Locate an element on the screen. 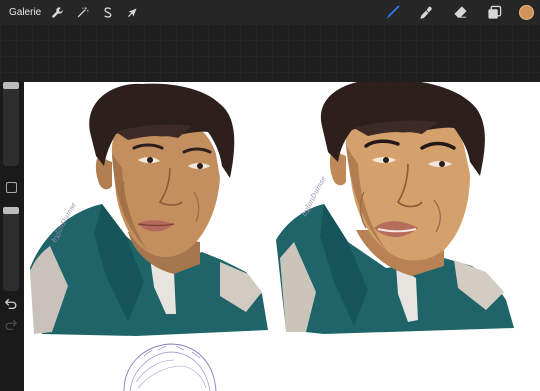  opacity-slider-thumb is located at coordinates (11, 210).